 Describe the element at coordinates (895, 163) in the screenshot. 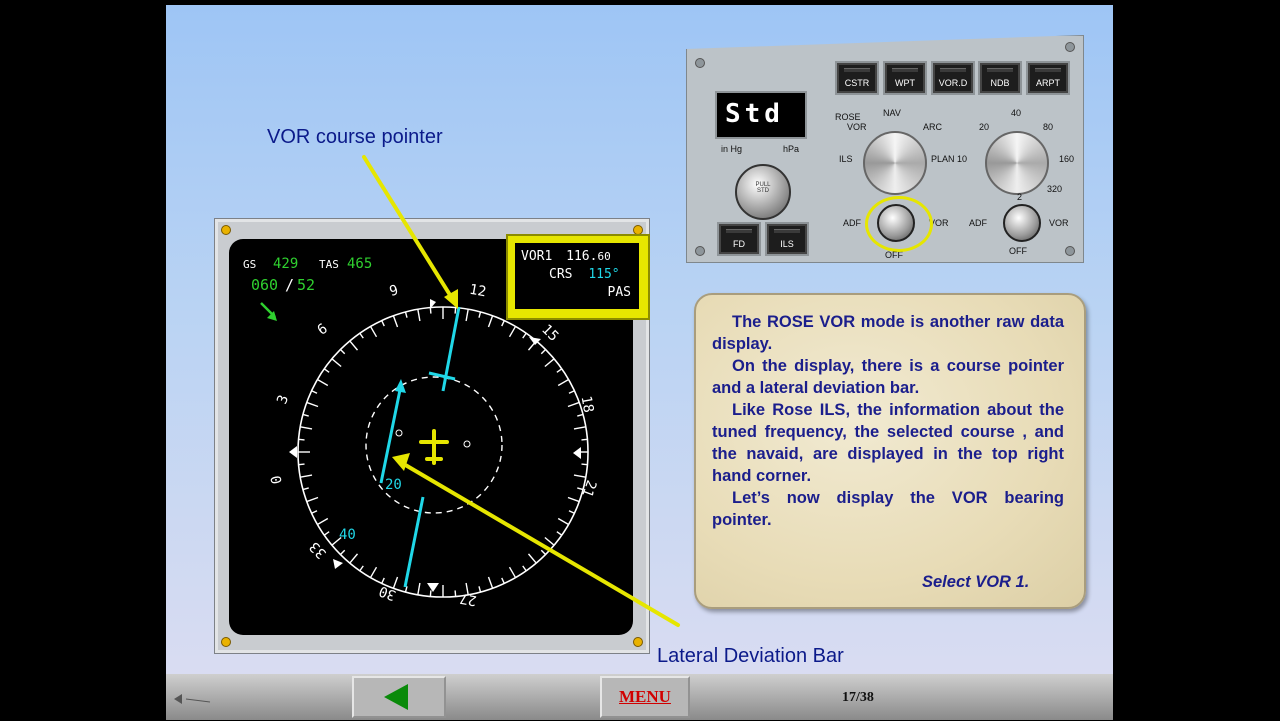

I see `mode-selector-knob` at that location.